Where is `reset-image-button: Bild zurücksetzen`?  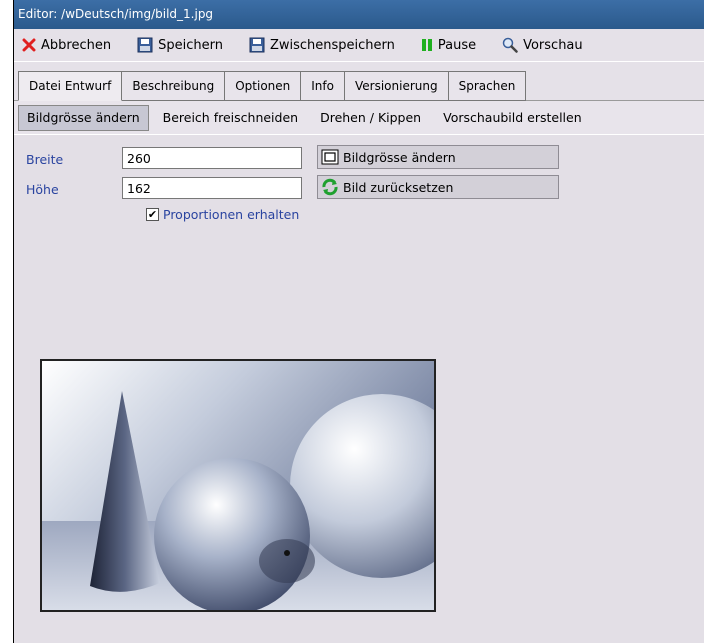 reset-image-button: Bild zurücksetzen is located at coordinates (438, 187).